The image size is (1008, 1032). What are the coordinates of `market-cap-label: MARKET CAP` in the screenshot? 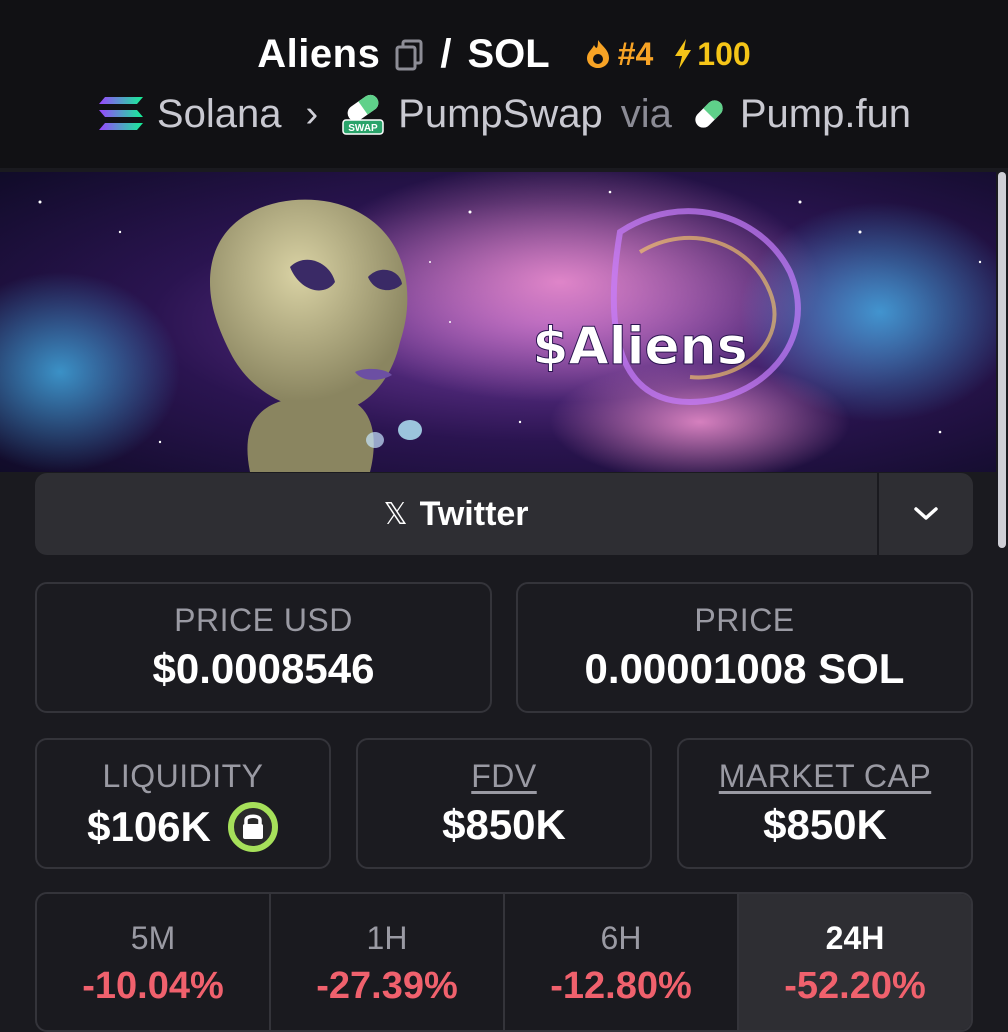 It's located at (825, 776).